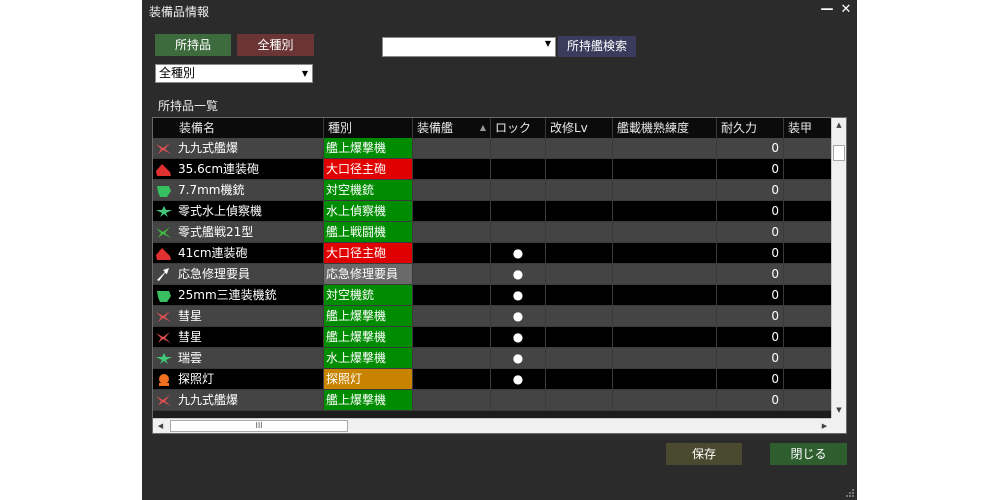  Describe the element at coordinates (234, 73) in the screenshot. I see `type-filter-select: 全種別 ▼` at that location.